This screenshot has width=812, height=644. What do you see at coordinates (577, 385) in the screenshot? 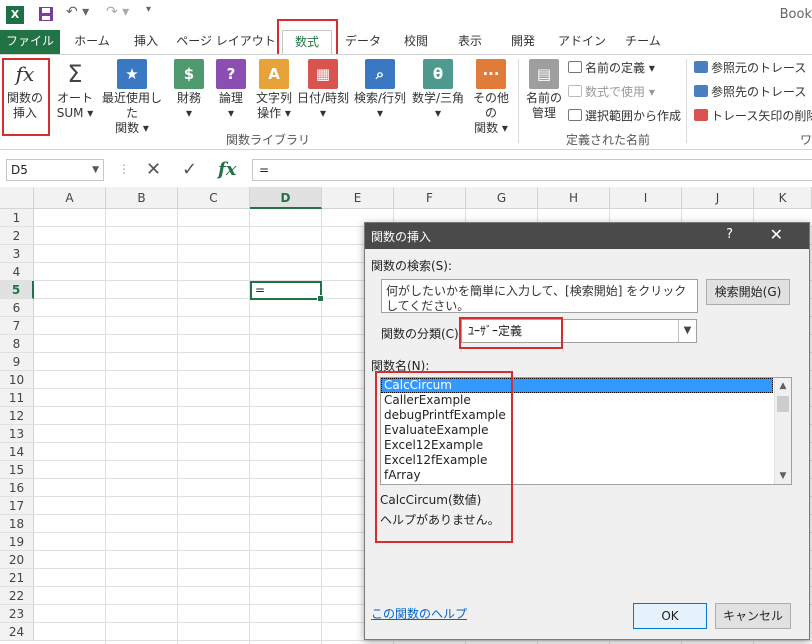
I see `list-item: CalcCircum` at bounding box center [577, 385].